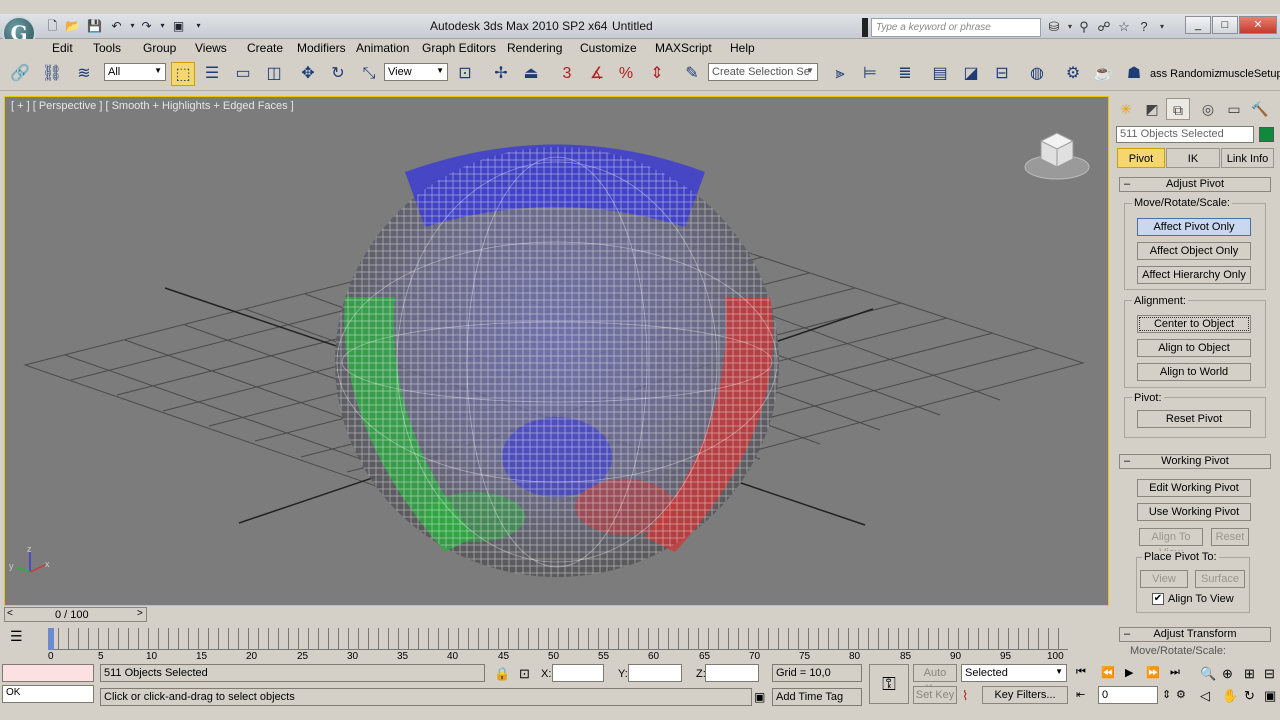 The image size is (1280, 720). I want to click on keyboard-shortcut-override-icon: ⏏, so click(531, 74).